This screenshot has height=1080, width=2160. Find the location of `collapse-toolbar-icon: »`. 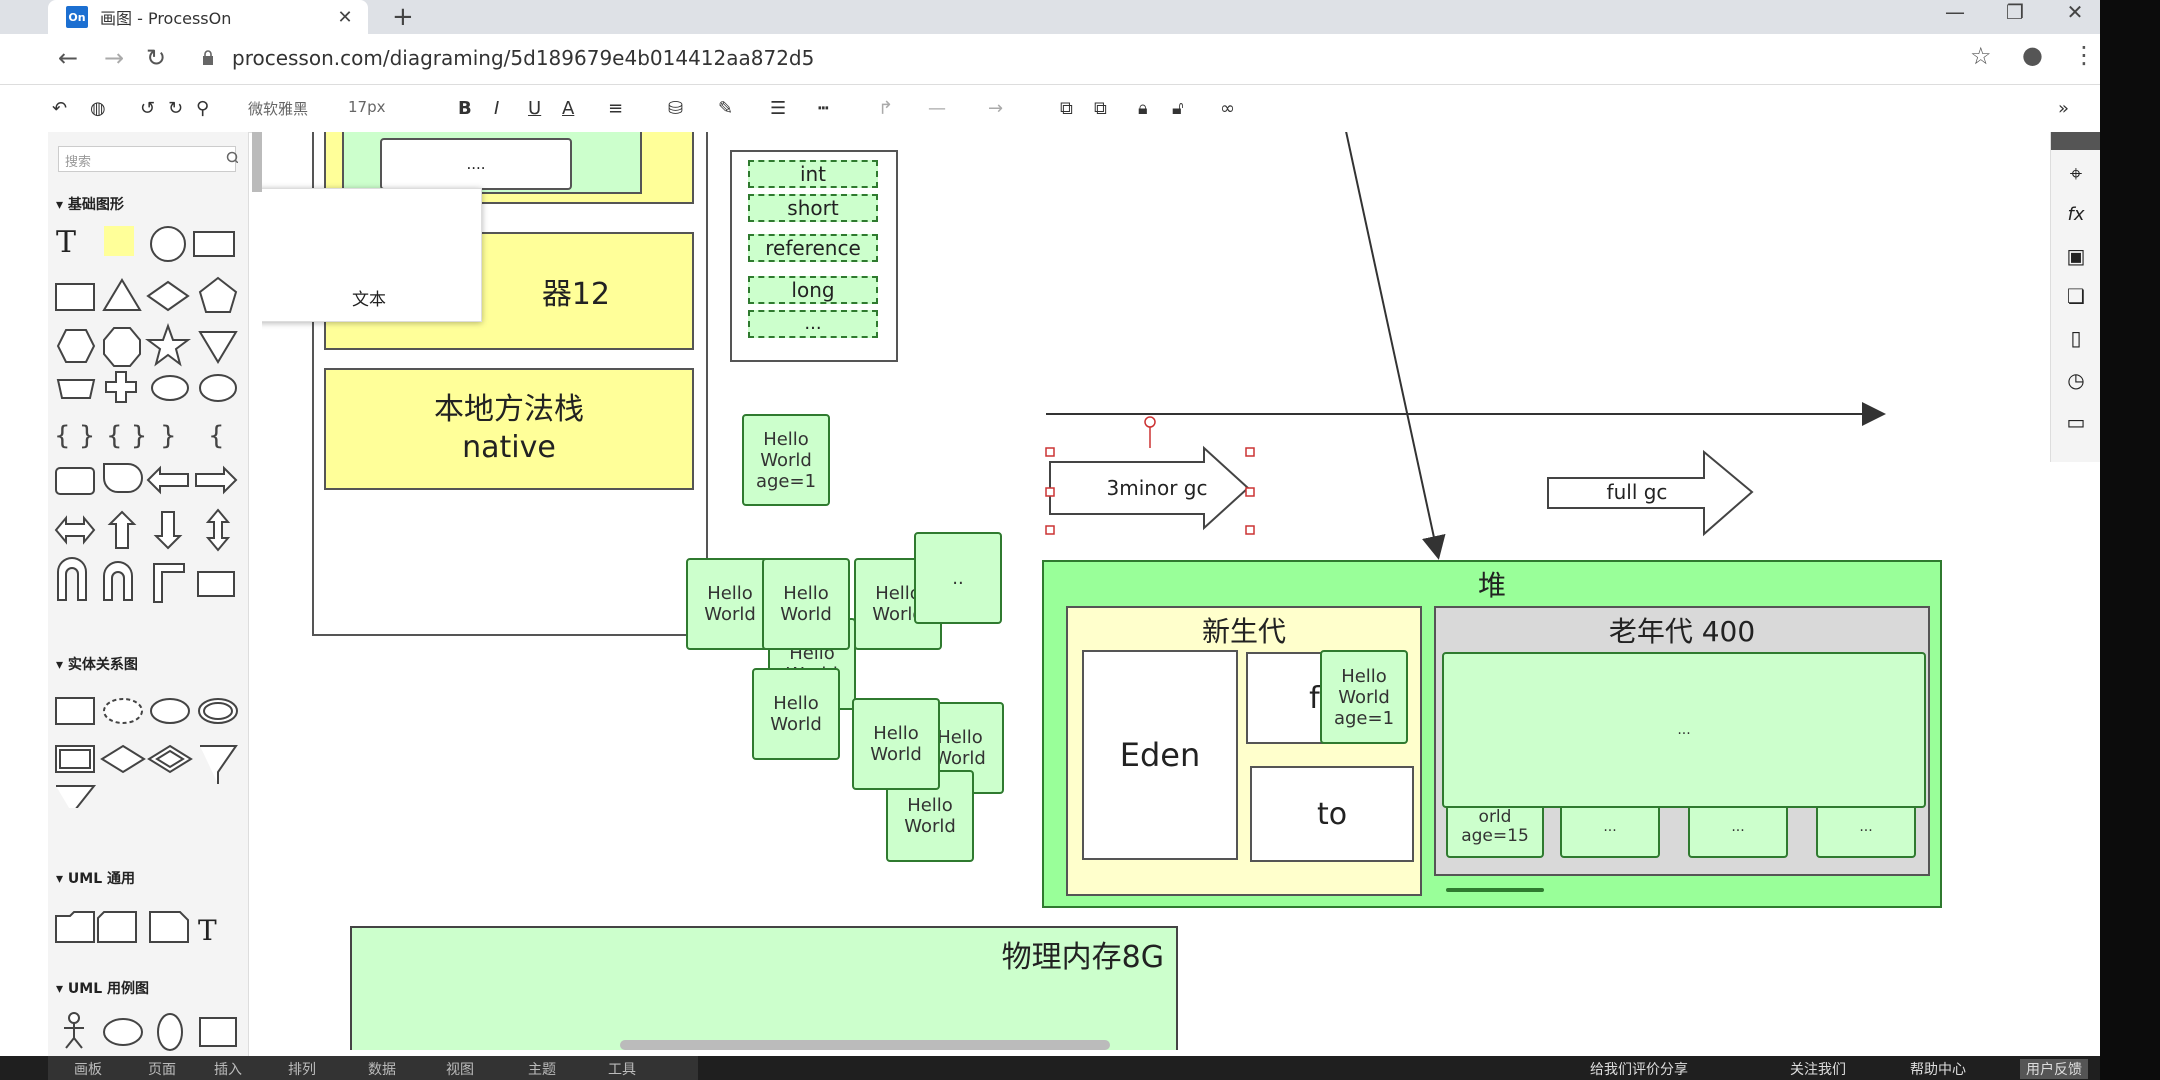

collapse-toolbar-icon: » is located at coordinates (2063, 108).